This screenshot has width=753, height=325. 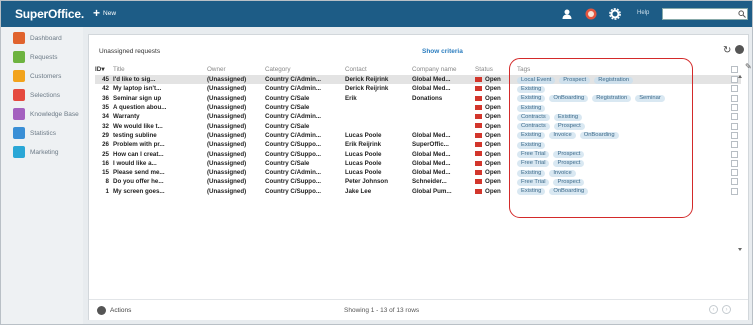 I want to click on previous-page-icon: ‹, so click(x=713, y=309).